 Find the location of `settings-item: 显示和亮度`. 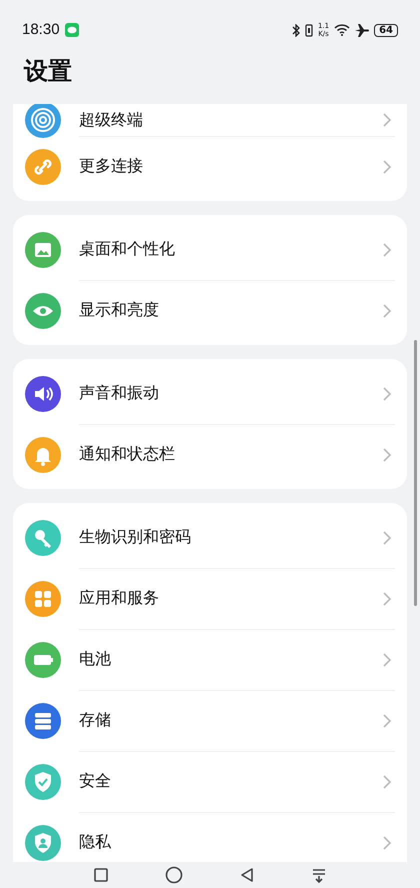

settings-item: 显示和亮度 is located at coordinates (210, 310).